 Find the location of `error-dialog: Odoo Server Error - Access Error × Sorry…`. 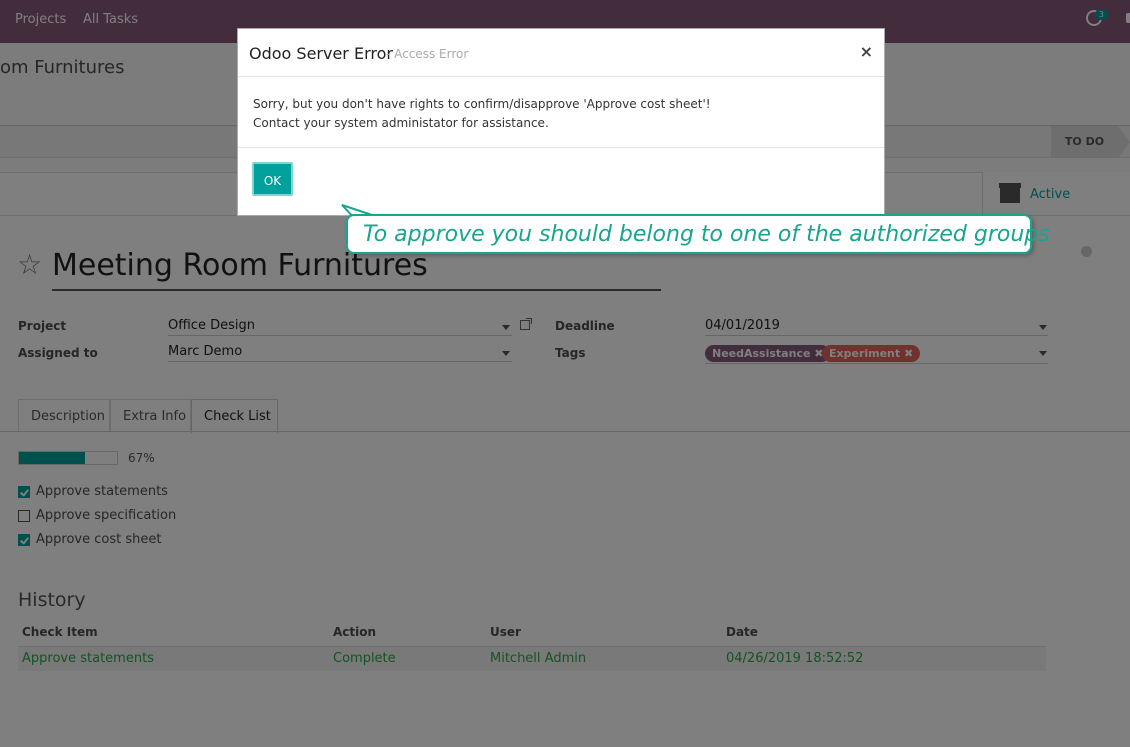

error-dialog: Odoo Server Error - Access Error × Sorry… is located at coordinates (561, 122).